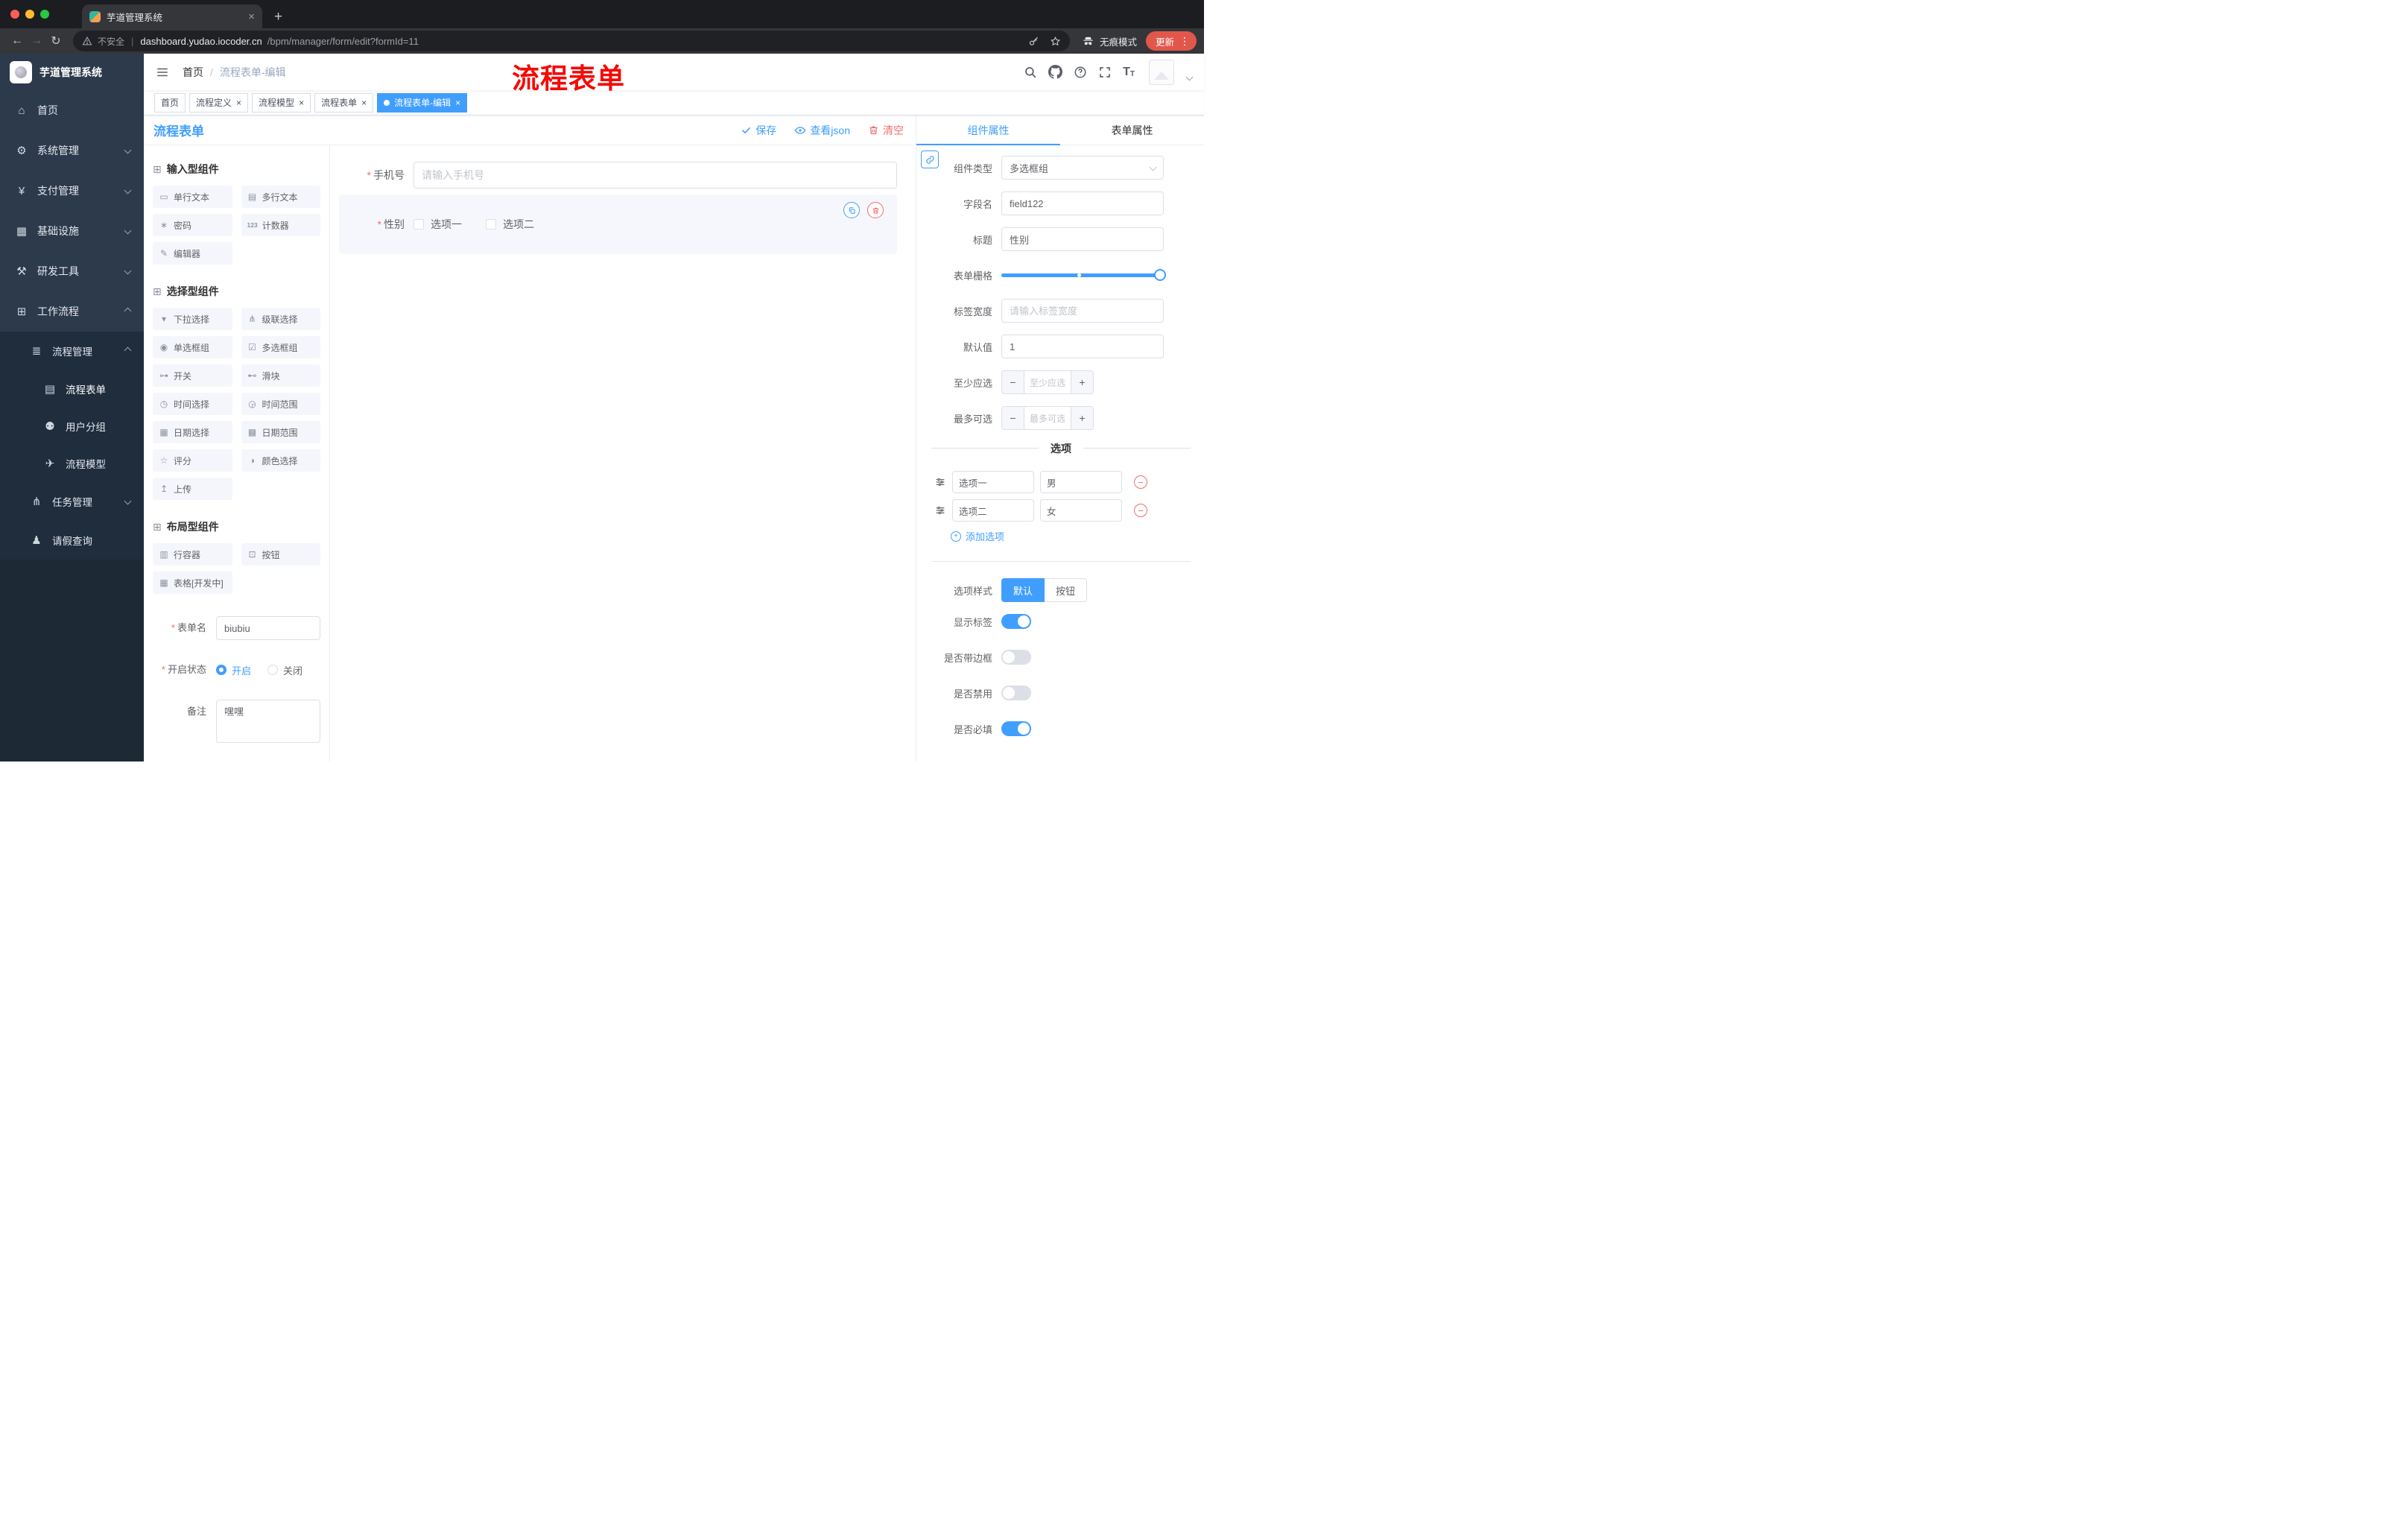  Describe the element at coordinates (344, 102) in the screenshot. I see `tag-process-form: 流程表单` at that location.